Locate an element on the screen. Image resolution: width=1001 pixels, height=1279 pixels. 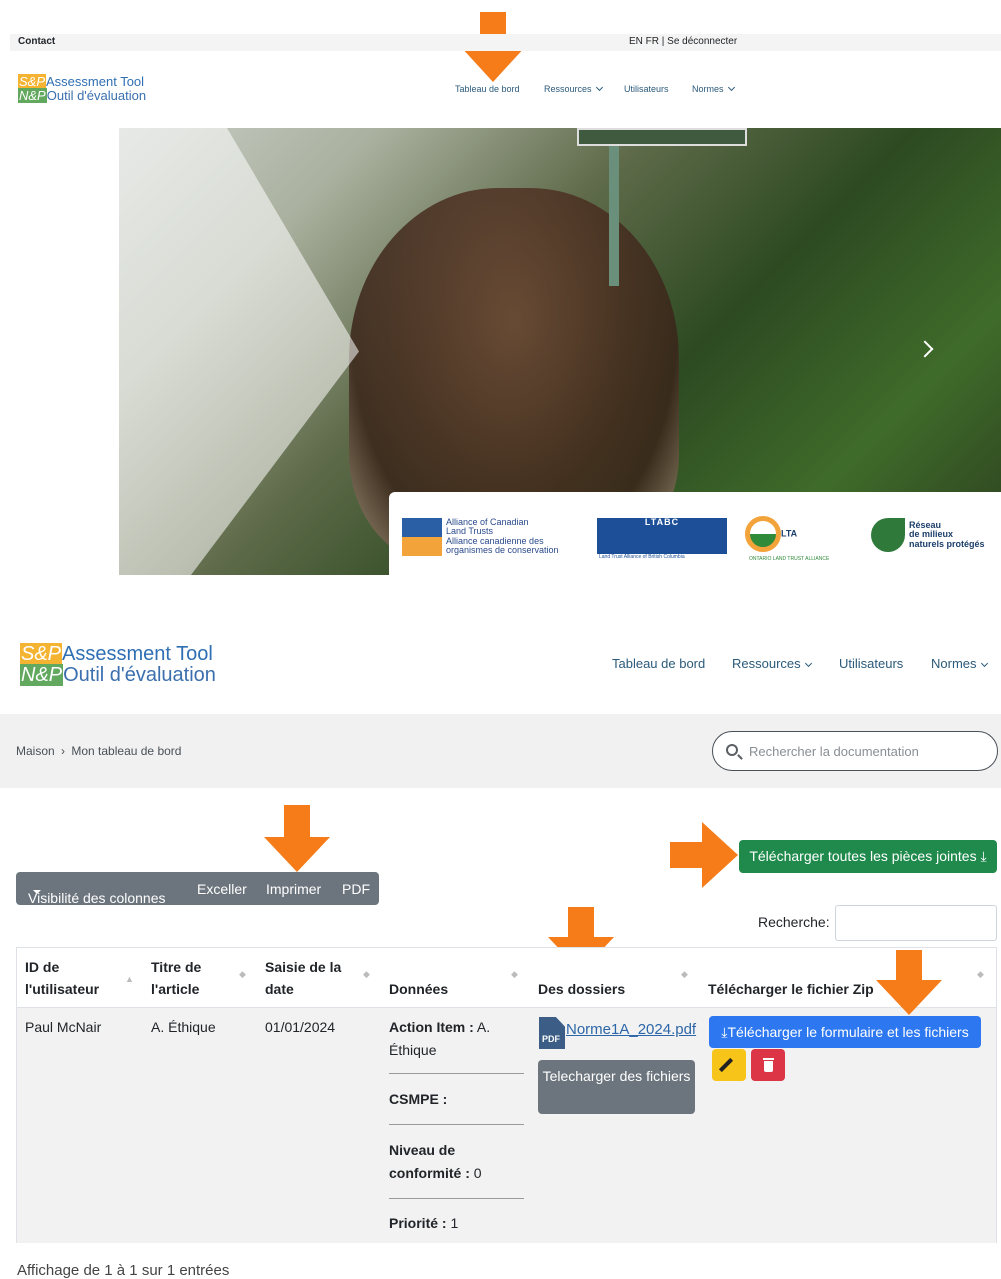
site-logo-large: S&PAssessment Tool N&POutil d'évaluation is located at coordinates (118, 664).